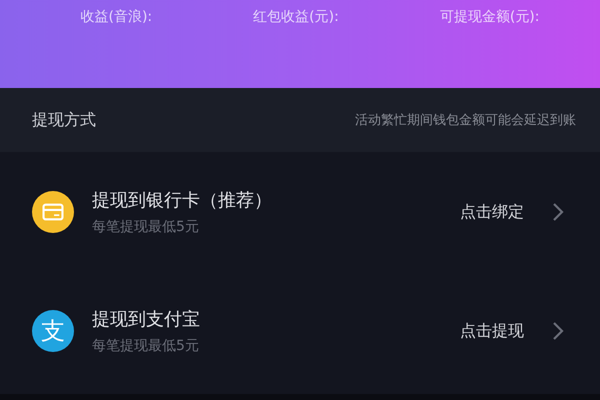  What do you see at coordinates (465, 120) in the screenshot?
I see `notice-text: 活动繁忙期间钱包金额可能会延迟到账` at bounding box center [465, 120].